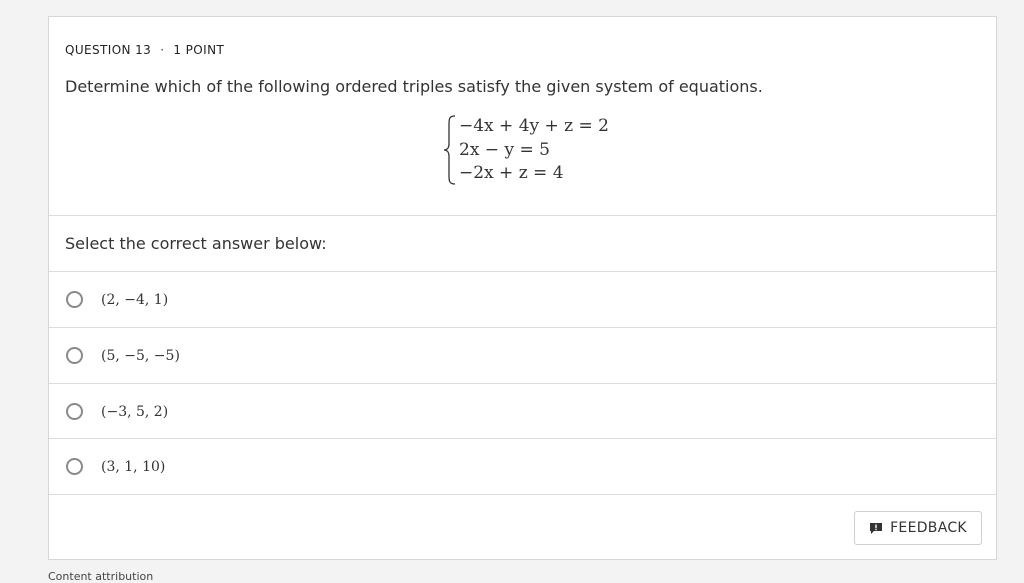 The height and width of the screenshot is (583, 1024). Describe the element at coordinates (108, 50) in the screenshot. I see `question-number: QUESTION 13` at that location.